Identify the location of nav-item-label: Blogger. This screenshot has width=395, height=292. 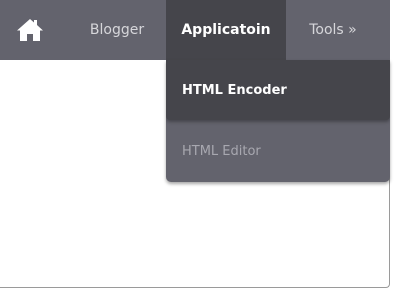
(117, 30).